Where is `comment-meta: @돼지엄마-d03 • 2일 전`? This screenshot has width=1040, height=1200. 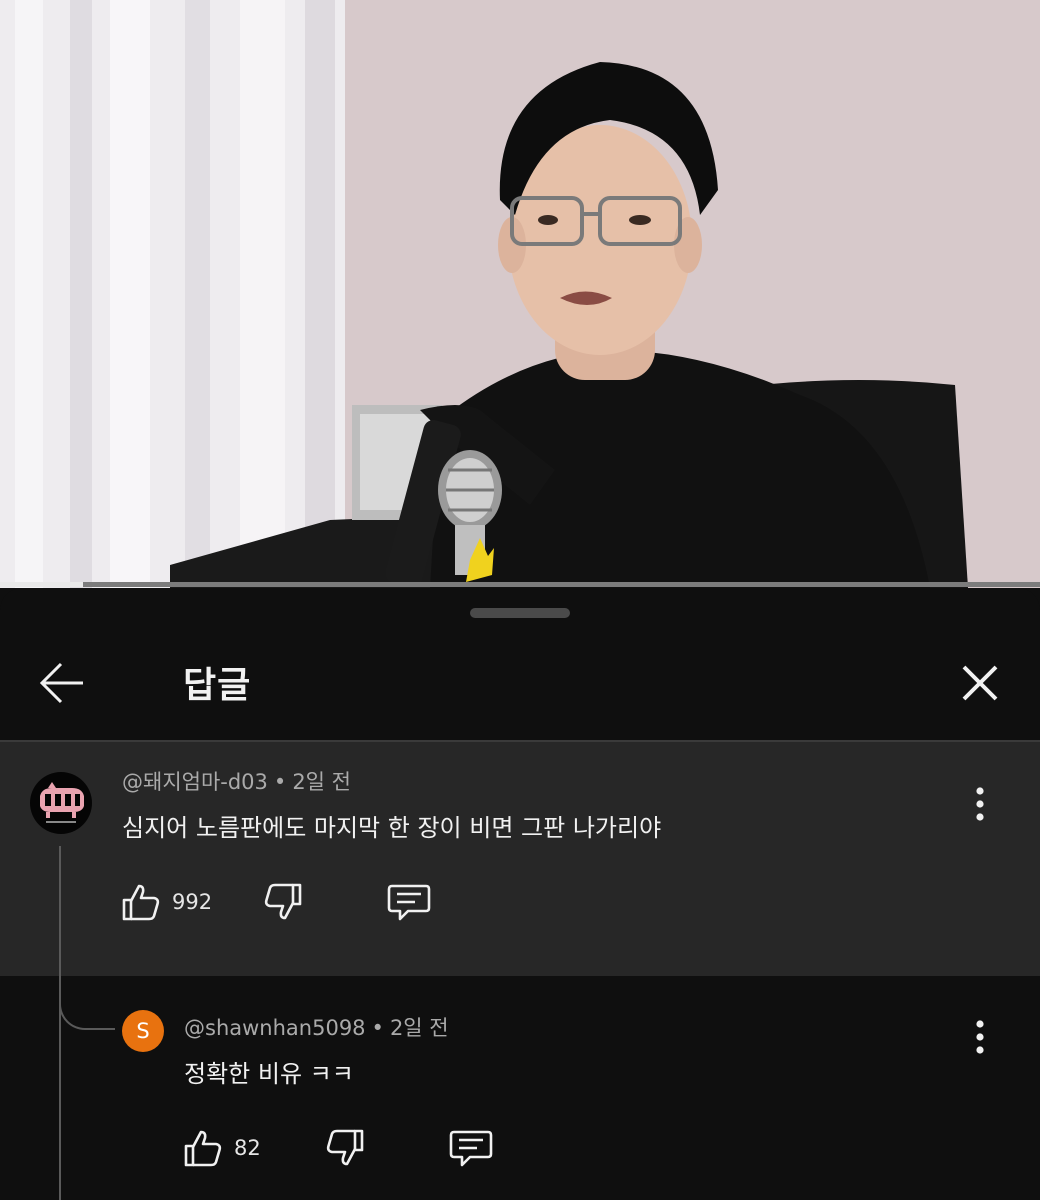
comment-meta: @돼지엄마-d03 • 2일 전 is located at coordinates (236, 781).